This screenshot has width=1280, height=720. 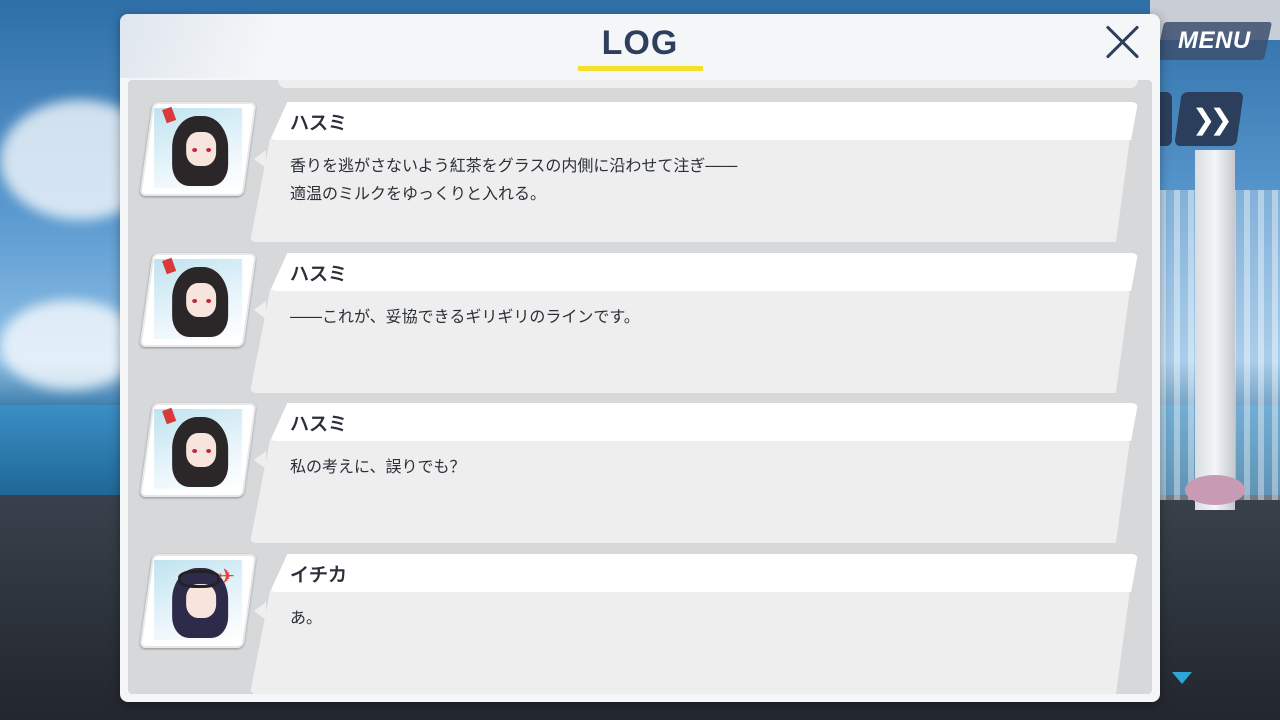 I want to click on background-cloud, so click(x=70, y=345).